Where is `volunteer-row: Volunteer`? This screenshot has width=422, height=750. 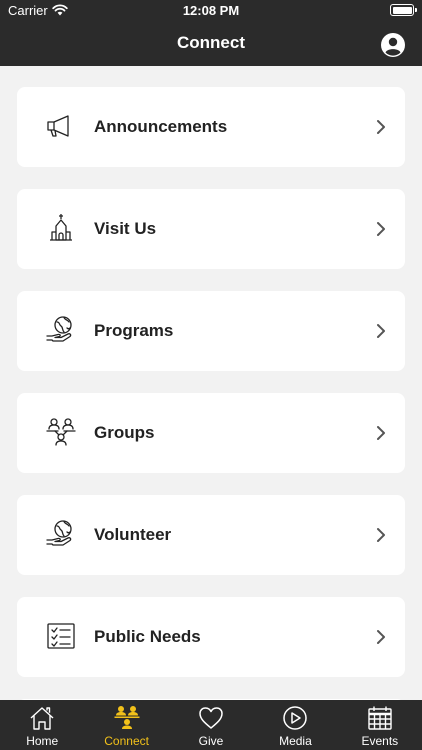 volunteer-row: Volunteer is located at coordinates (211, 535).